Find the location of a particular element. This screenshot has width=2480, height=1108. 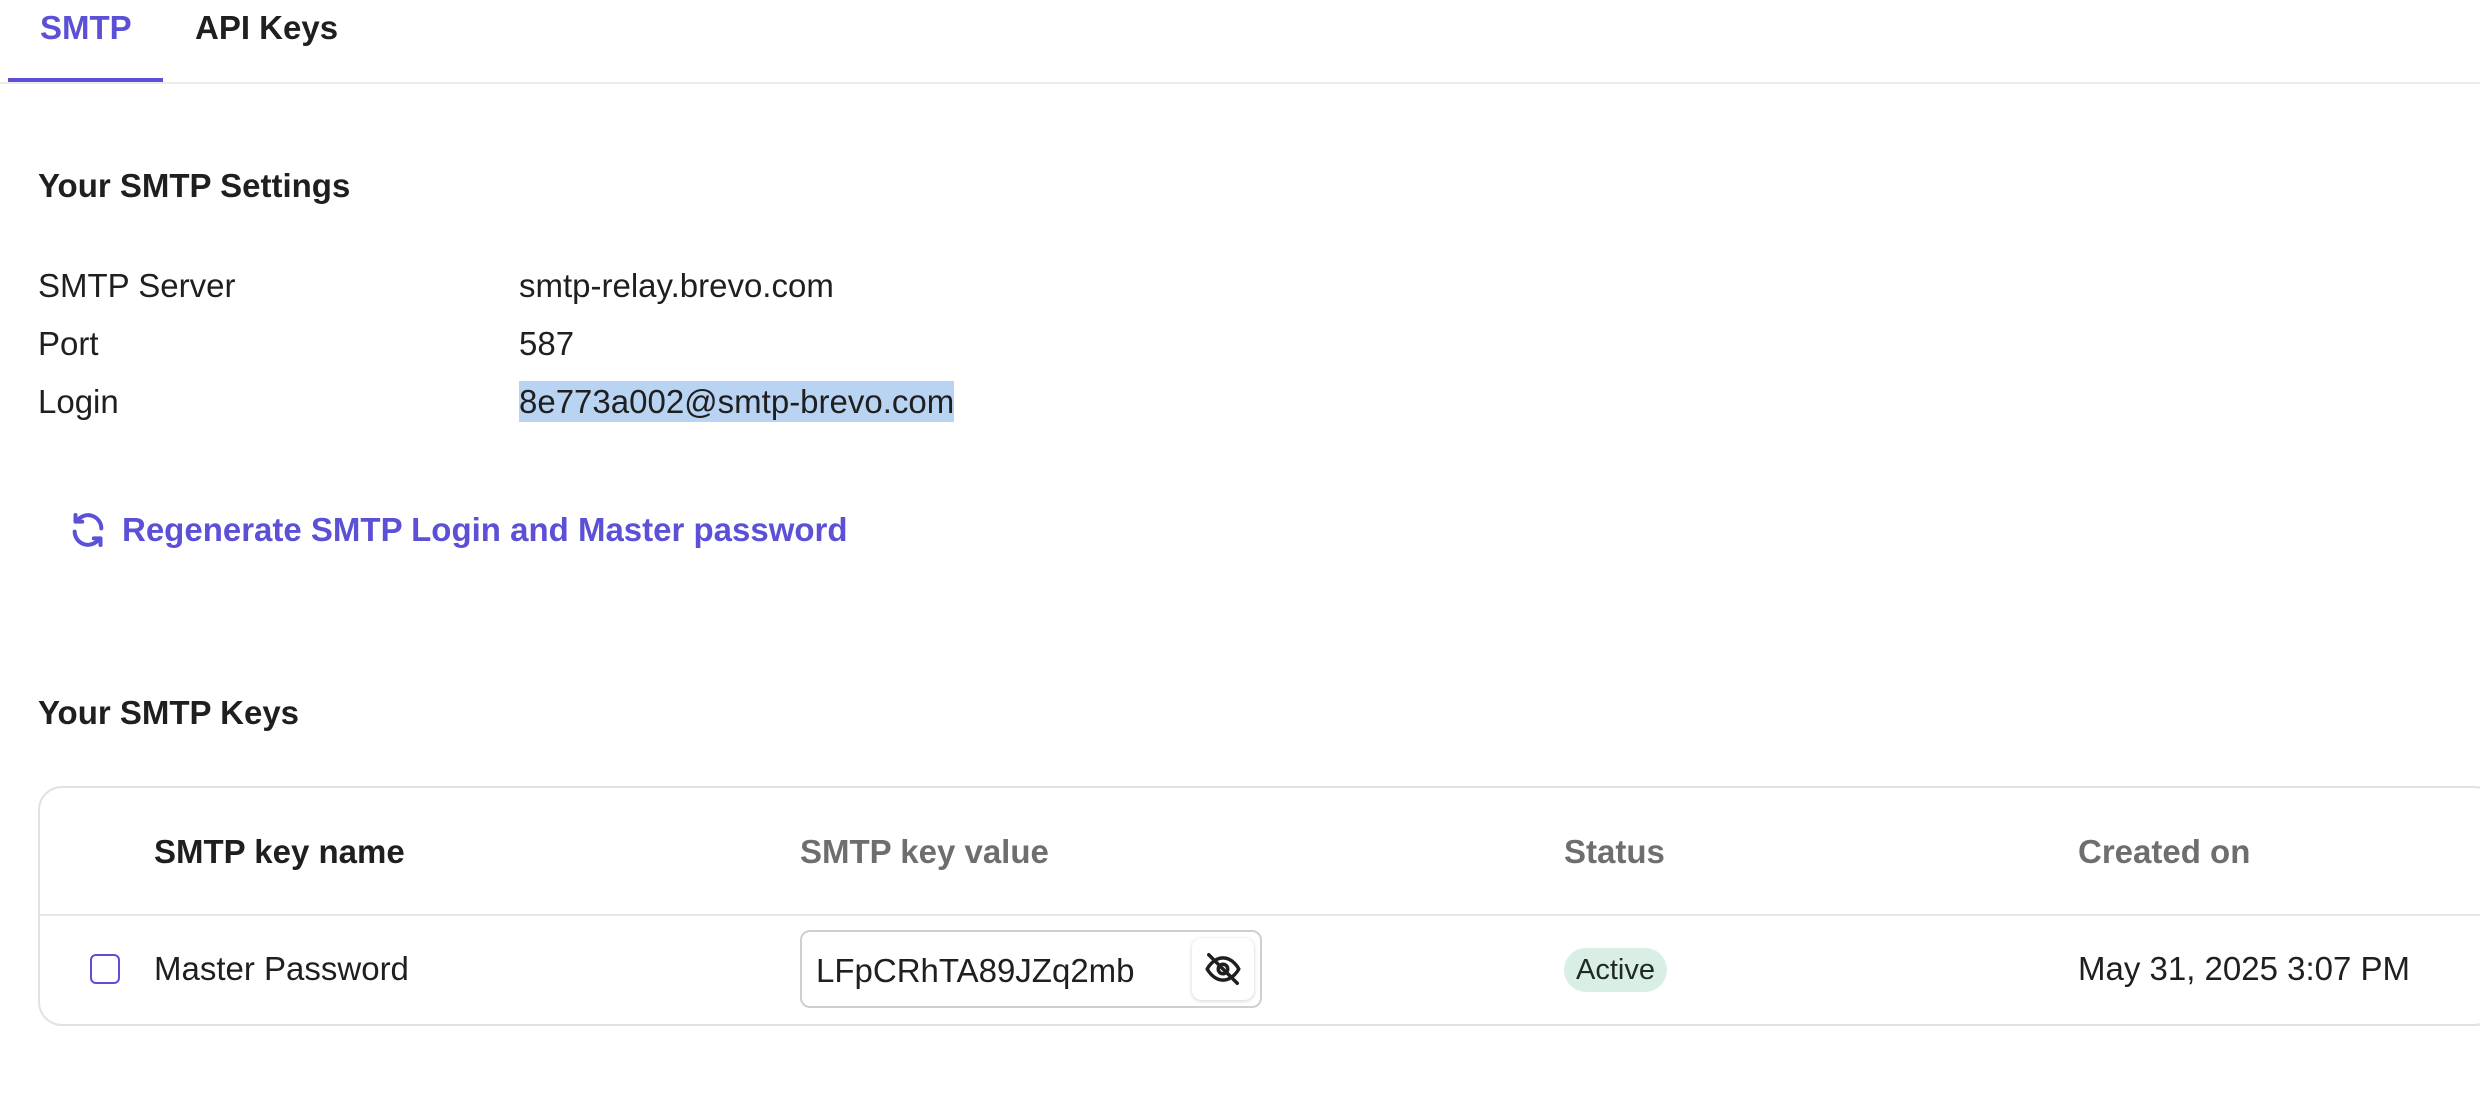

toggle-visibility-button is located at coordinates (1223, 969).